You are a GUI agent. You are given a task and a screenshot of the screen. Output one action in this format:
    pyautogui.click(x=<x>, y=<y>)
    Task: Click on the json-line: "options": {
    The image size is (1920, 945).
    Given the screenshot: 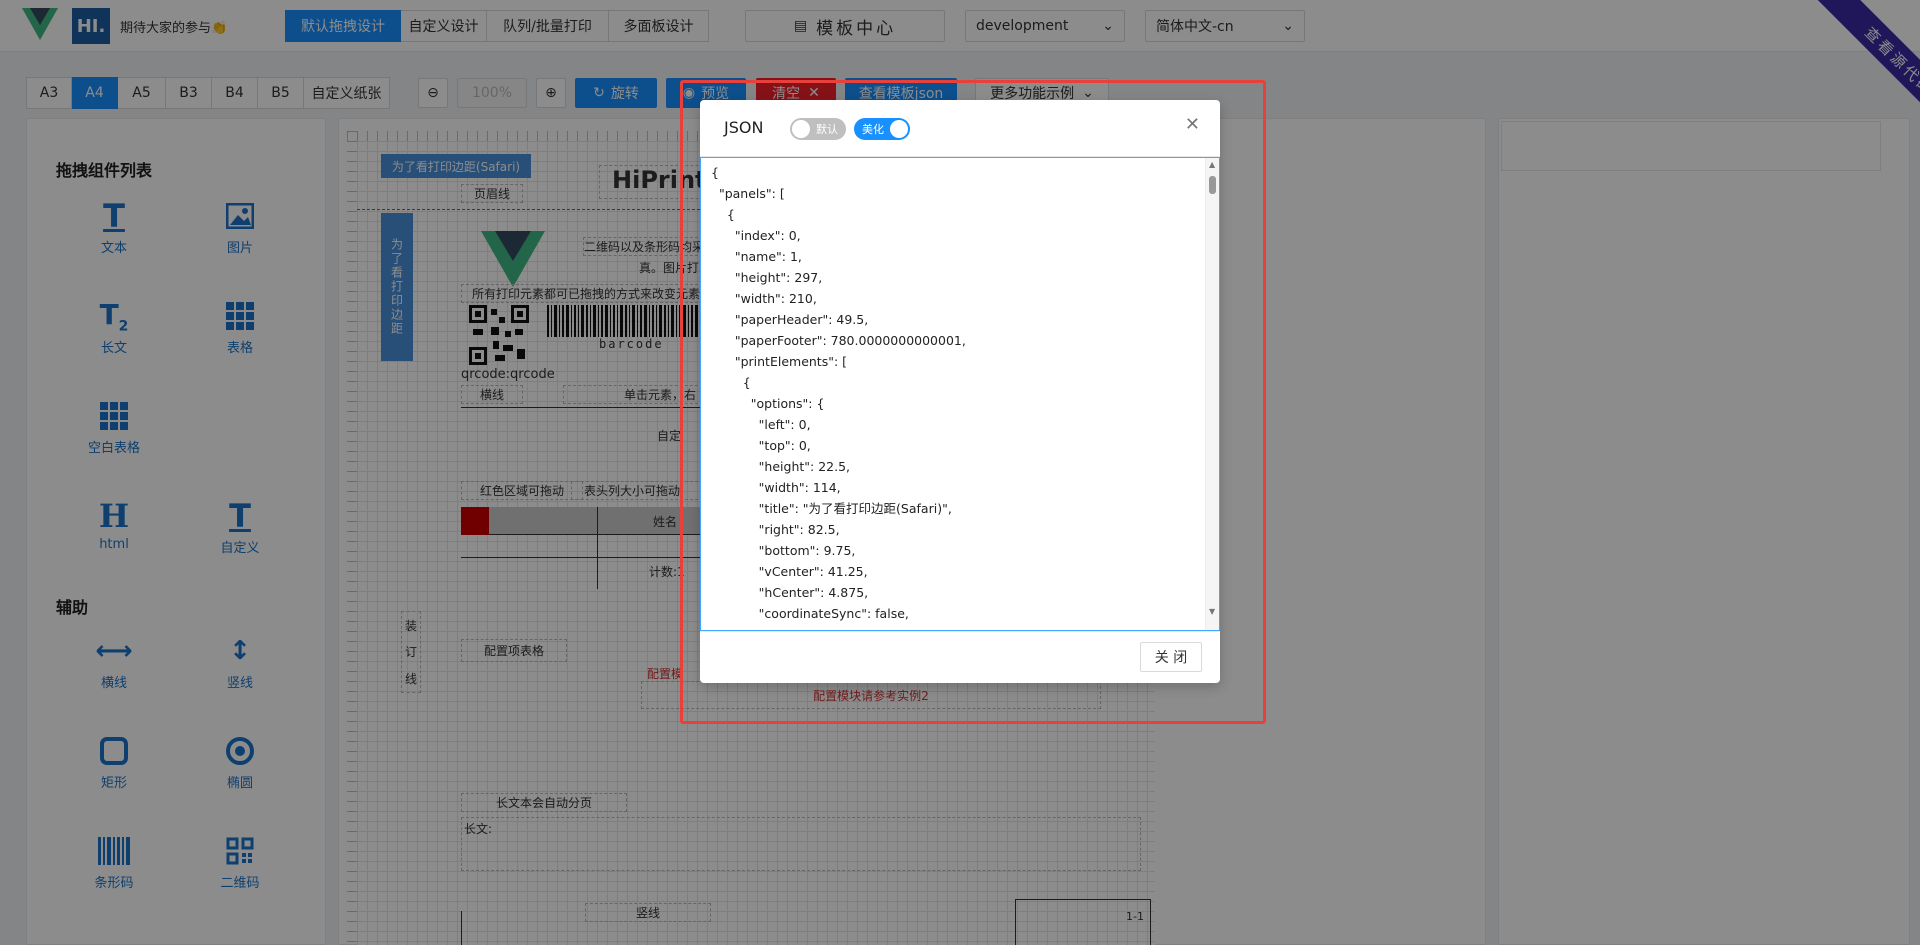 What is the action you would take?
    pyautogui.click(x=768, y=403)
    